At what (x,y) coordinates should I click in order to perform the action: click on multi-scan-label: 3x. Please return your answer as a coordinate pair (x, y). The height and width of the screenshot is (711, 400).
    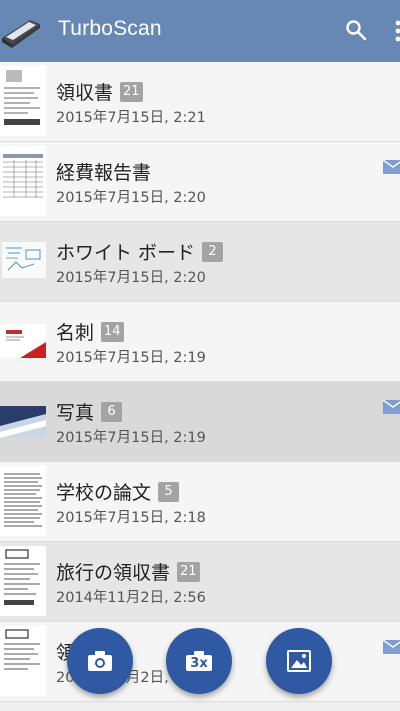
    Looking at the image, I should click on (199, 663).